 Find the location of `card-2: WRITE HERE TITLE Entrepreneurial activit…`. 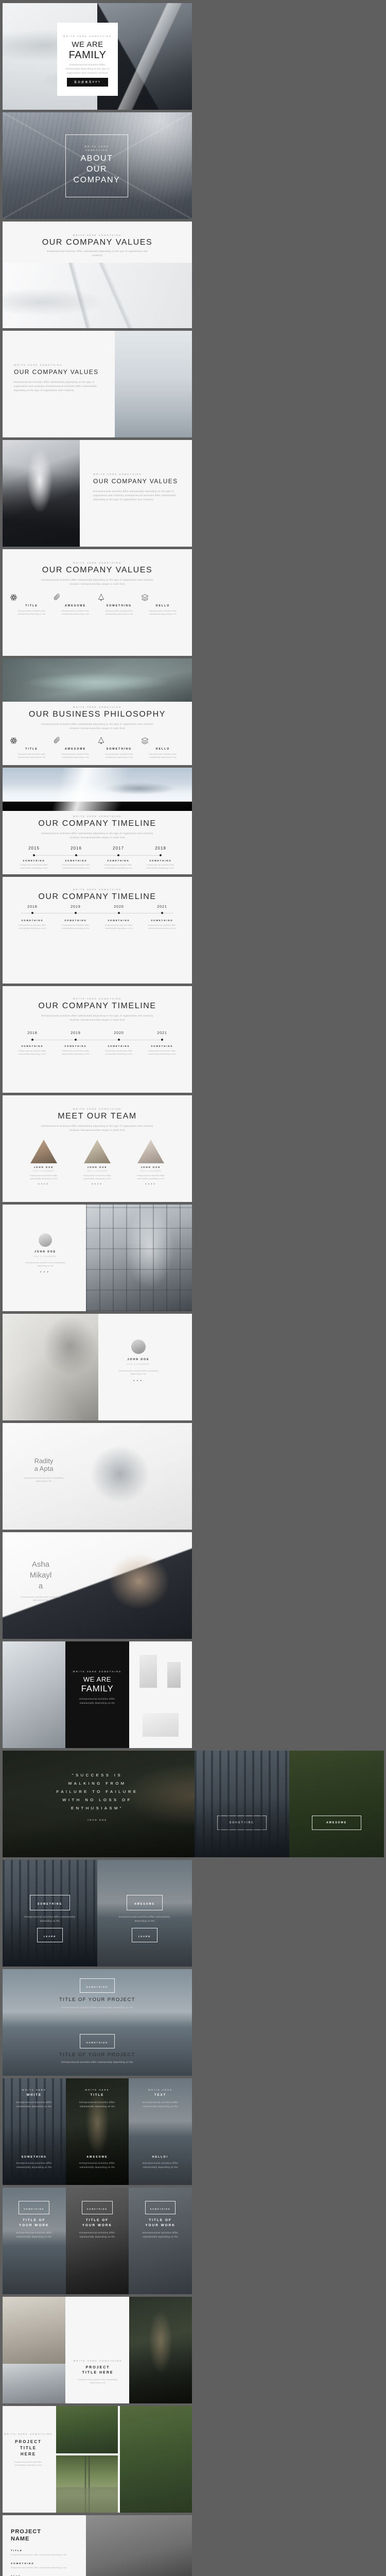

card-2: WRITE HERE TITLE Entrepreneurial activit… is located at coordinates (98, 2099).